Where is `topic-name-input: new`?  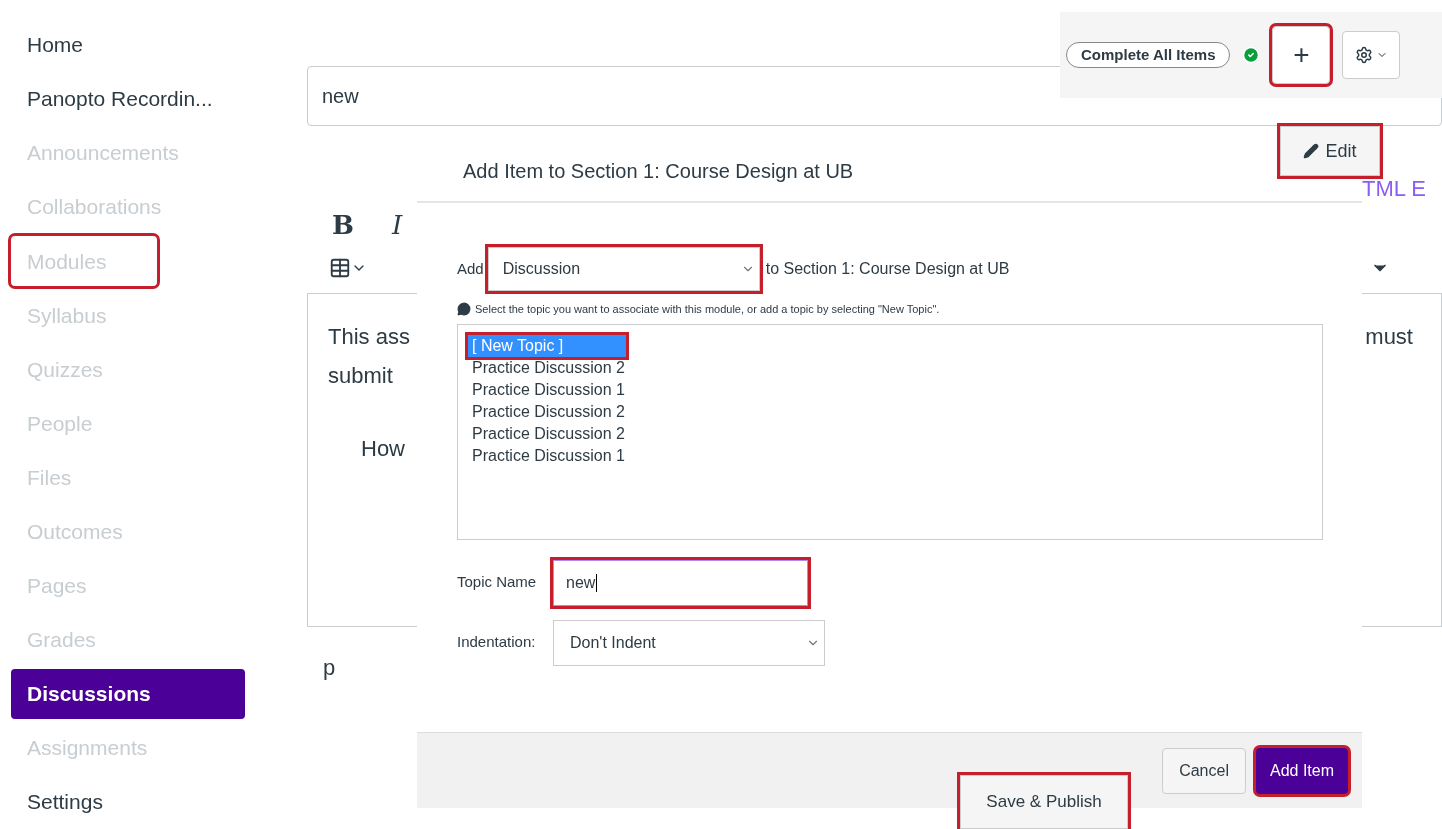 topic-name-input: new is located at coordinates (680, 582).